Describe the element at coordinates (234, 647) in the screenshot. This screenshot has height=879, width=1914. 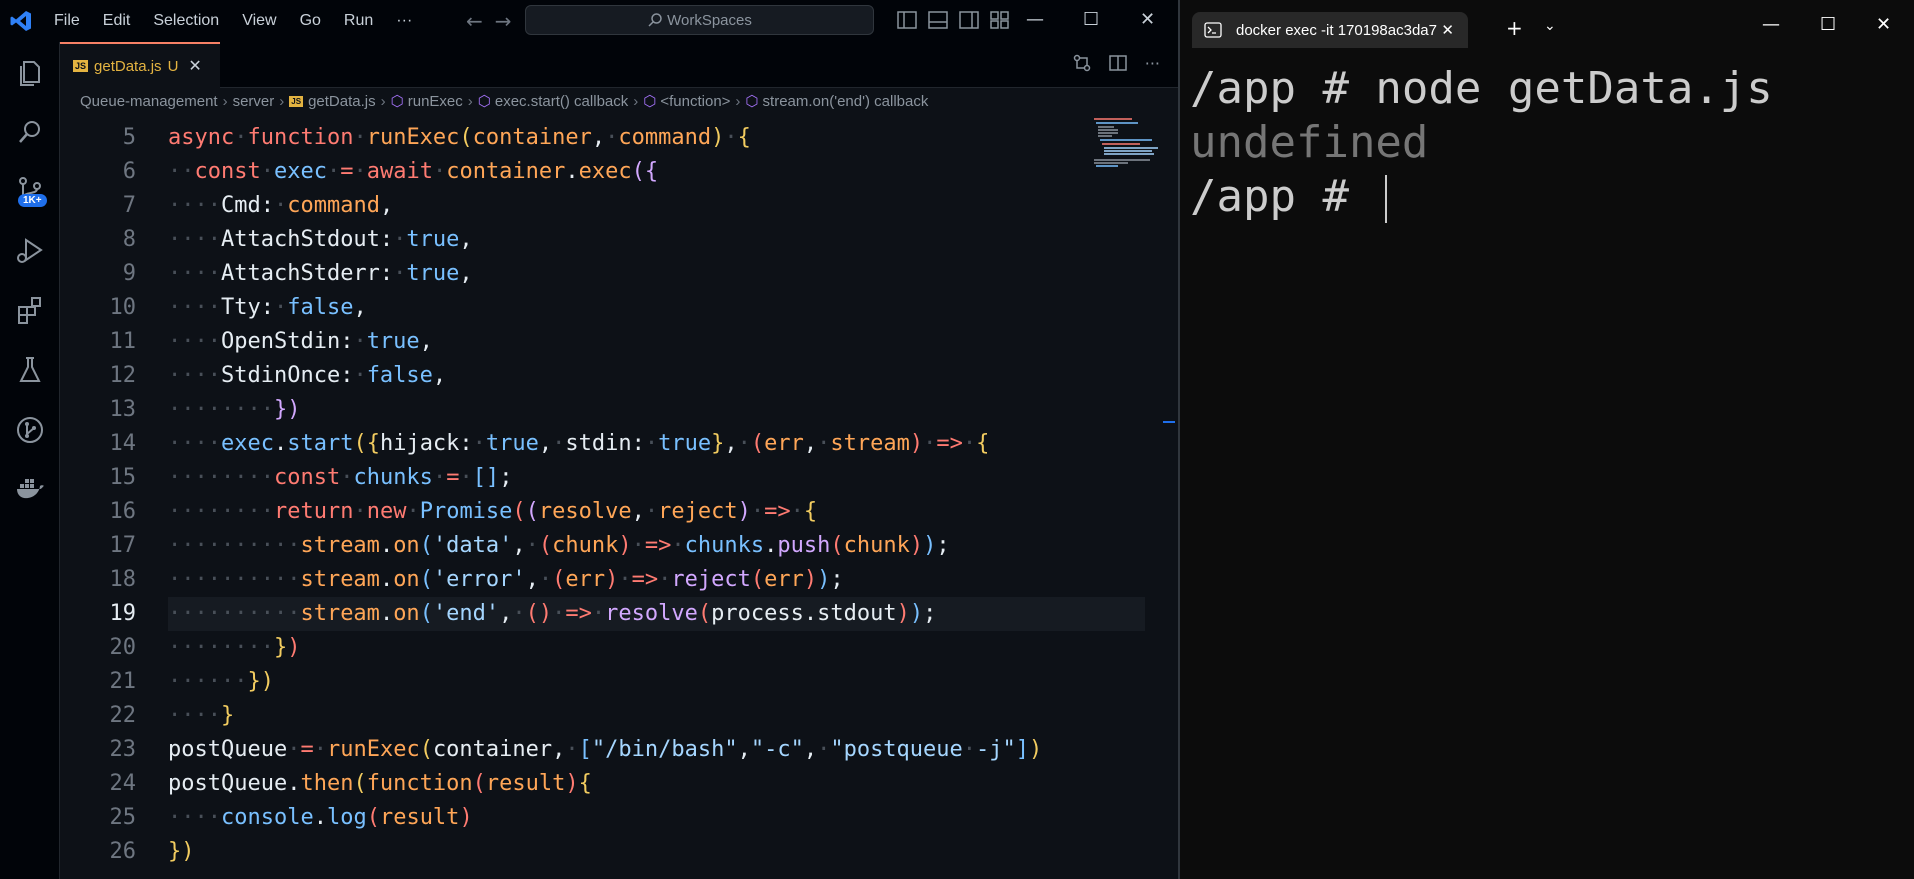
I see `code-text: ········})` at that location.